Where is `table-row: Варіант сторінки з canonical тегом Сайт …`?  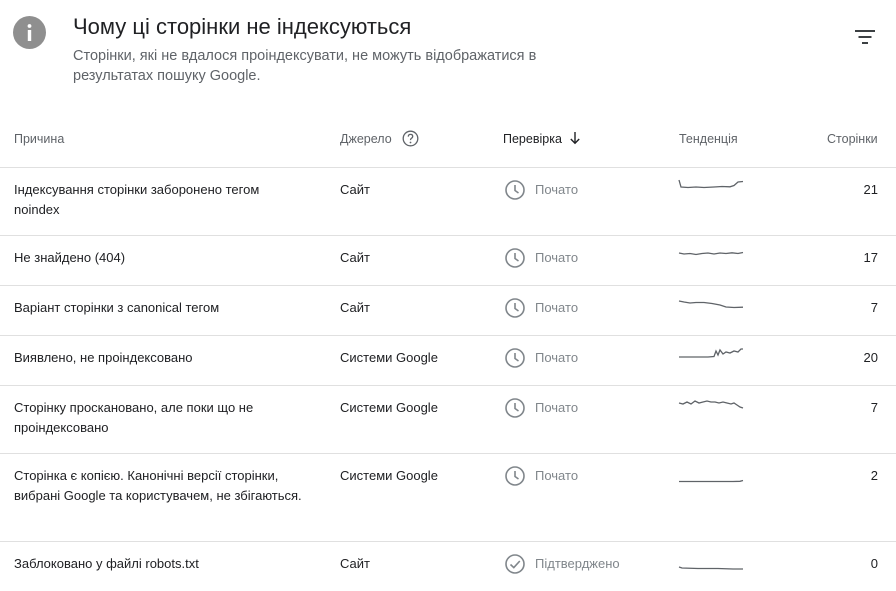 table-row: Варіант сторінки з canonical тегом Сайт … is located at coordinates (448, 311).